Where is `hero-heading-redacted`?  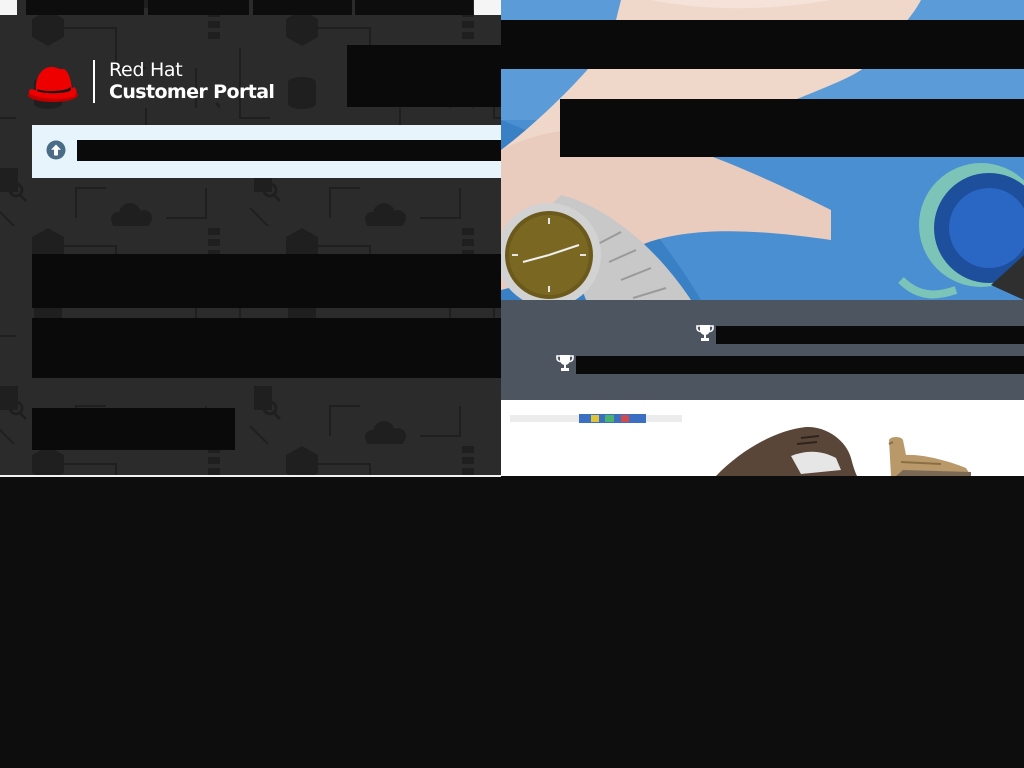
hero-heading-redacted is located at coordinates (762, 44).